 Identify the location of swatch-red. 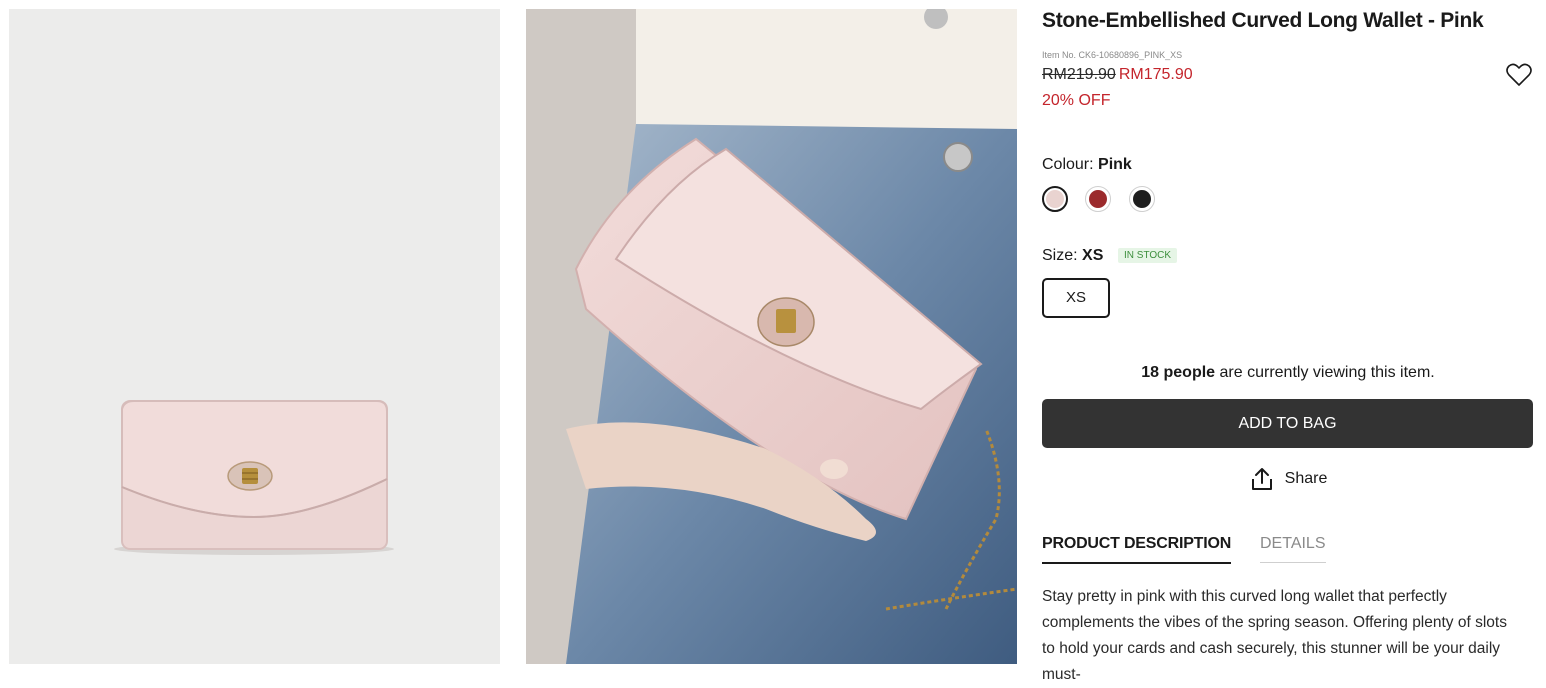
(1098, 199).